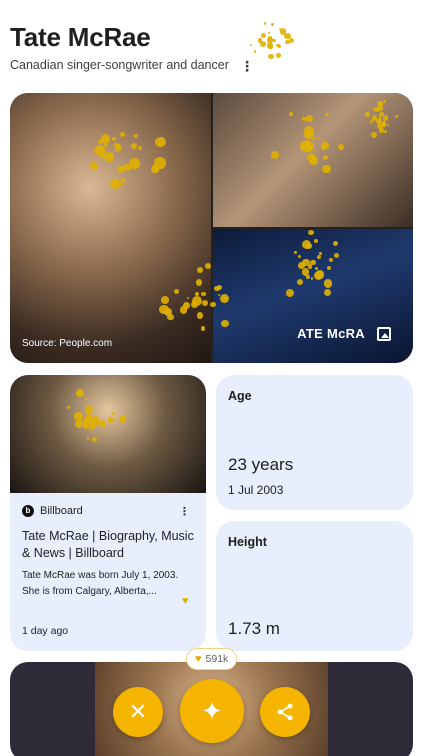 Image resolution: width=431 pixels, height=756 pixels. What do you see at coordinates (45, 631) in the screenshot?
I see `news-timestamp: 1 day ago` at bounding box center [45, 631].